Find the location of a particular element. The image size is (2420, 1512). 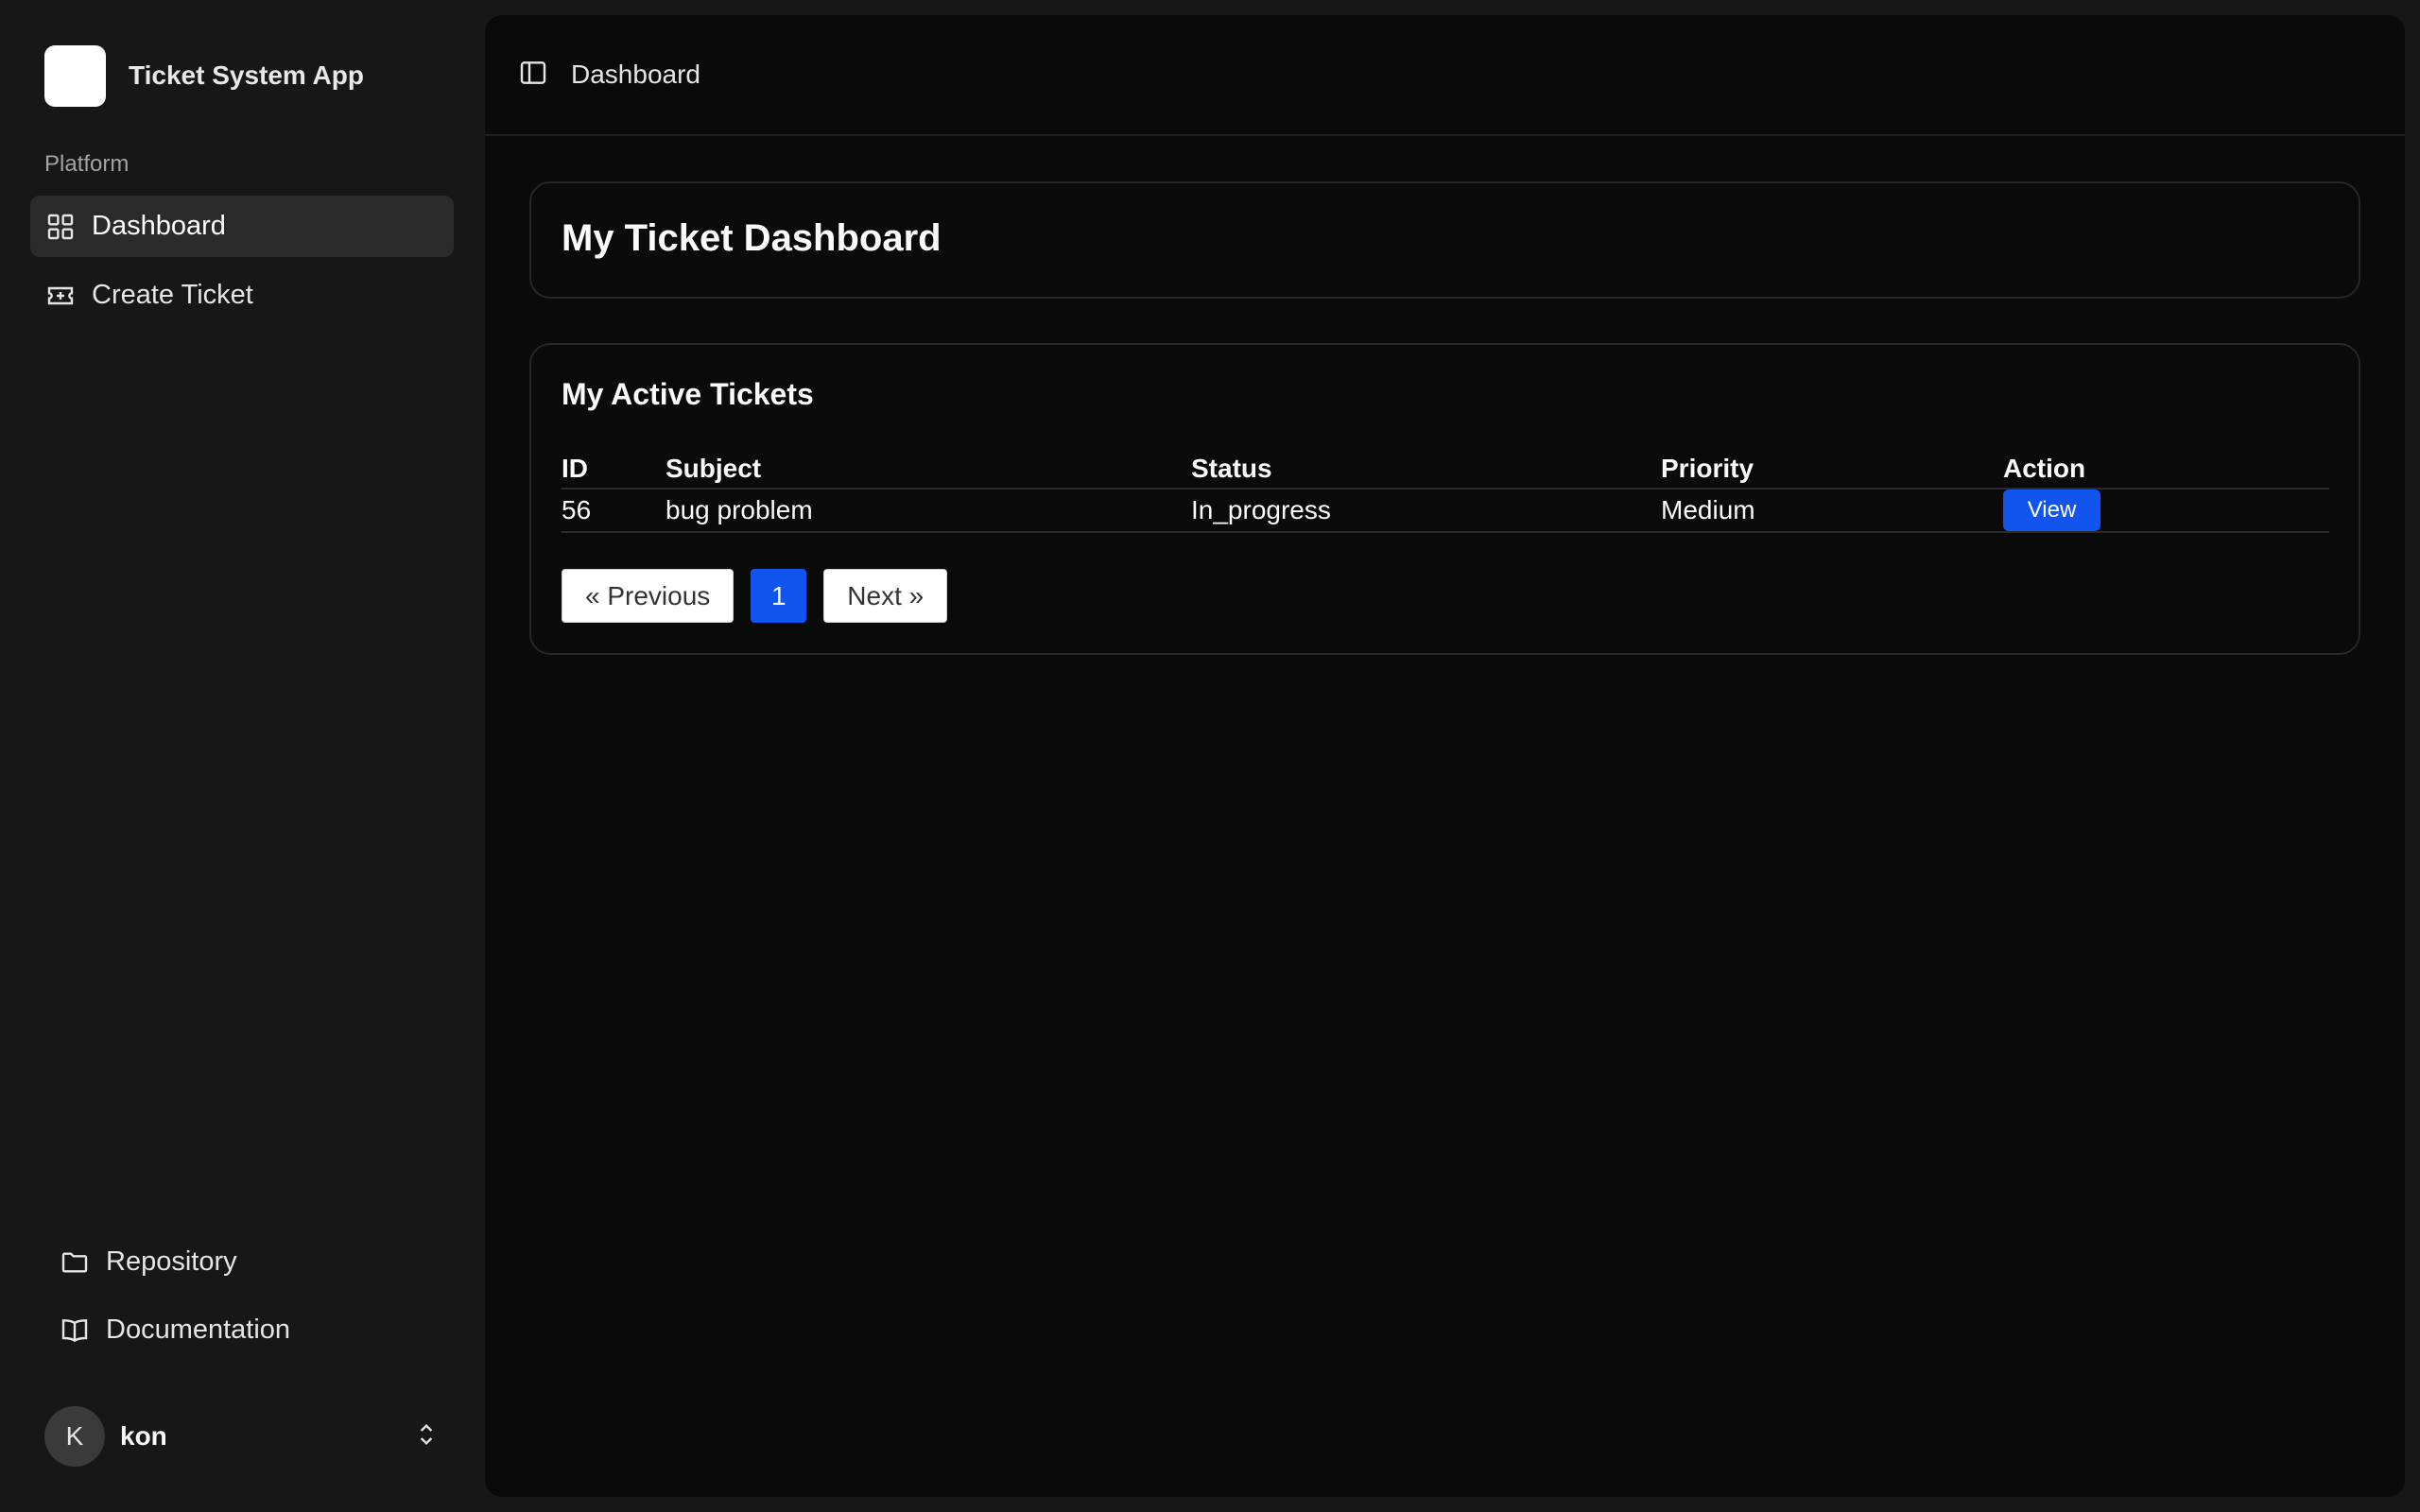

ticket-subject: bug problem is located at coordinates (928, 511).